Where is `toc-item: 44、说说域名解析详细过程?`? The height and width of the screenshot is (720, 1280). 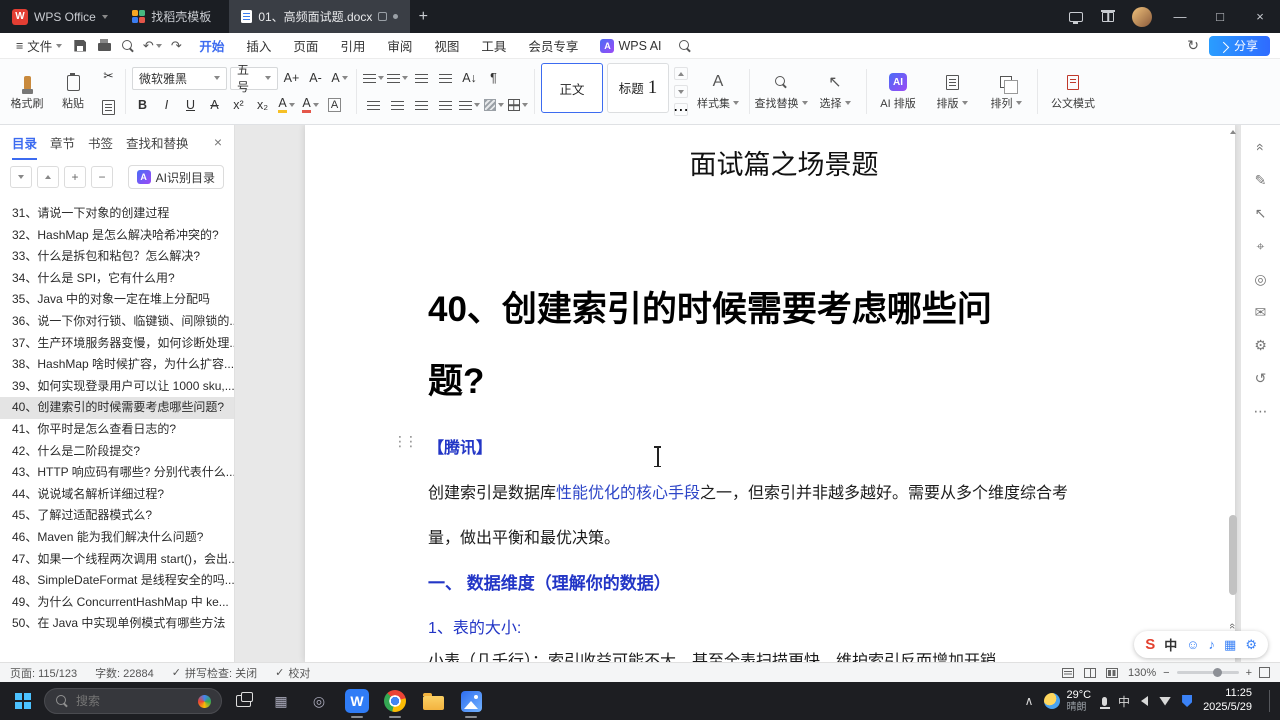
toc-item: 44、说说域名解析详细过程? is located at coordinates (117, 495).